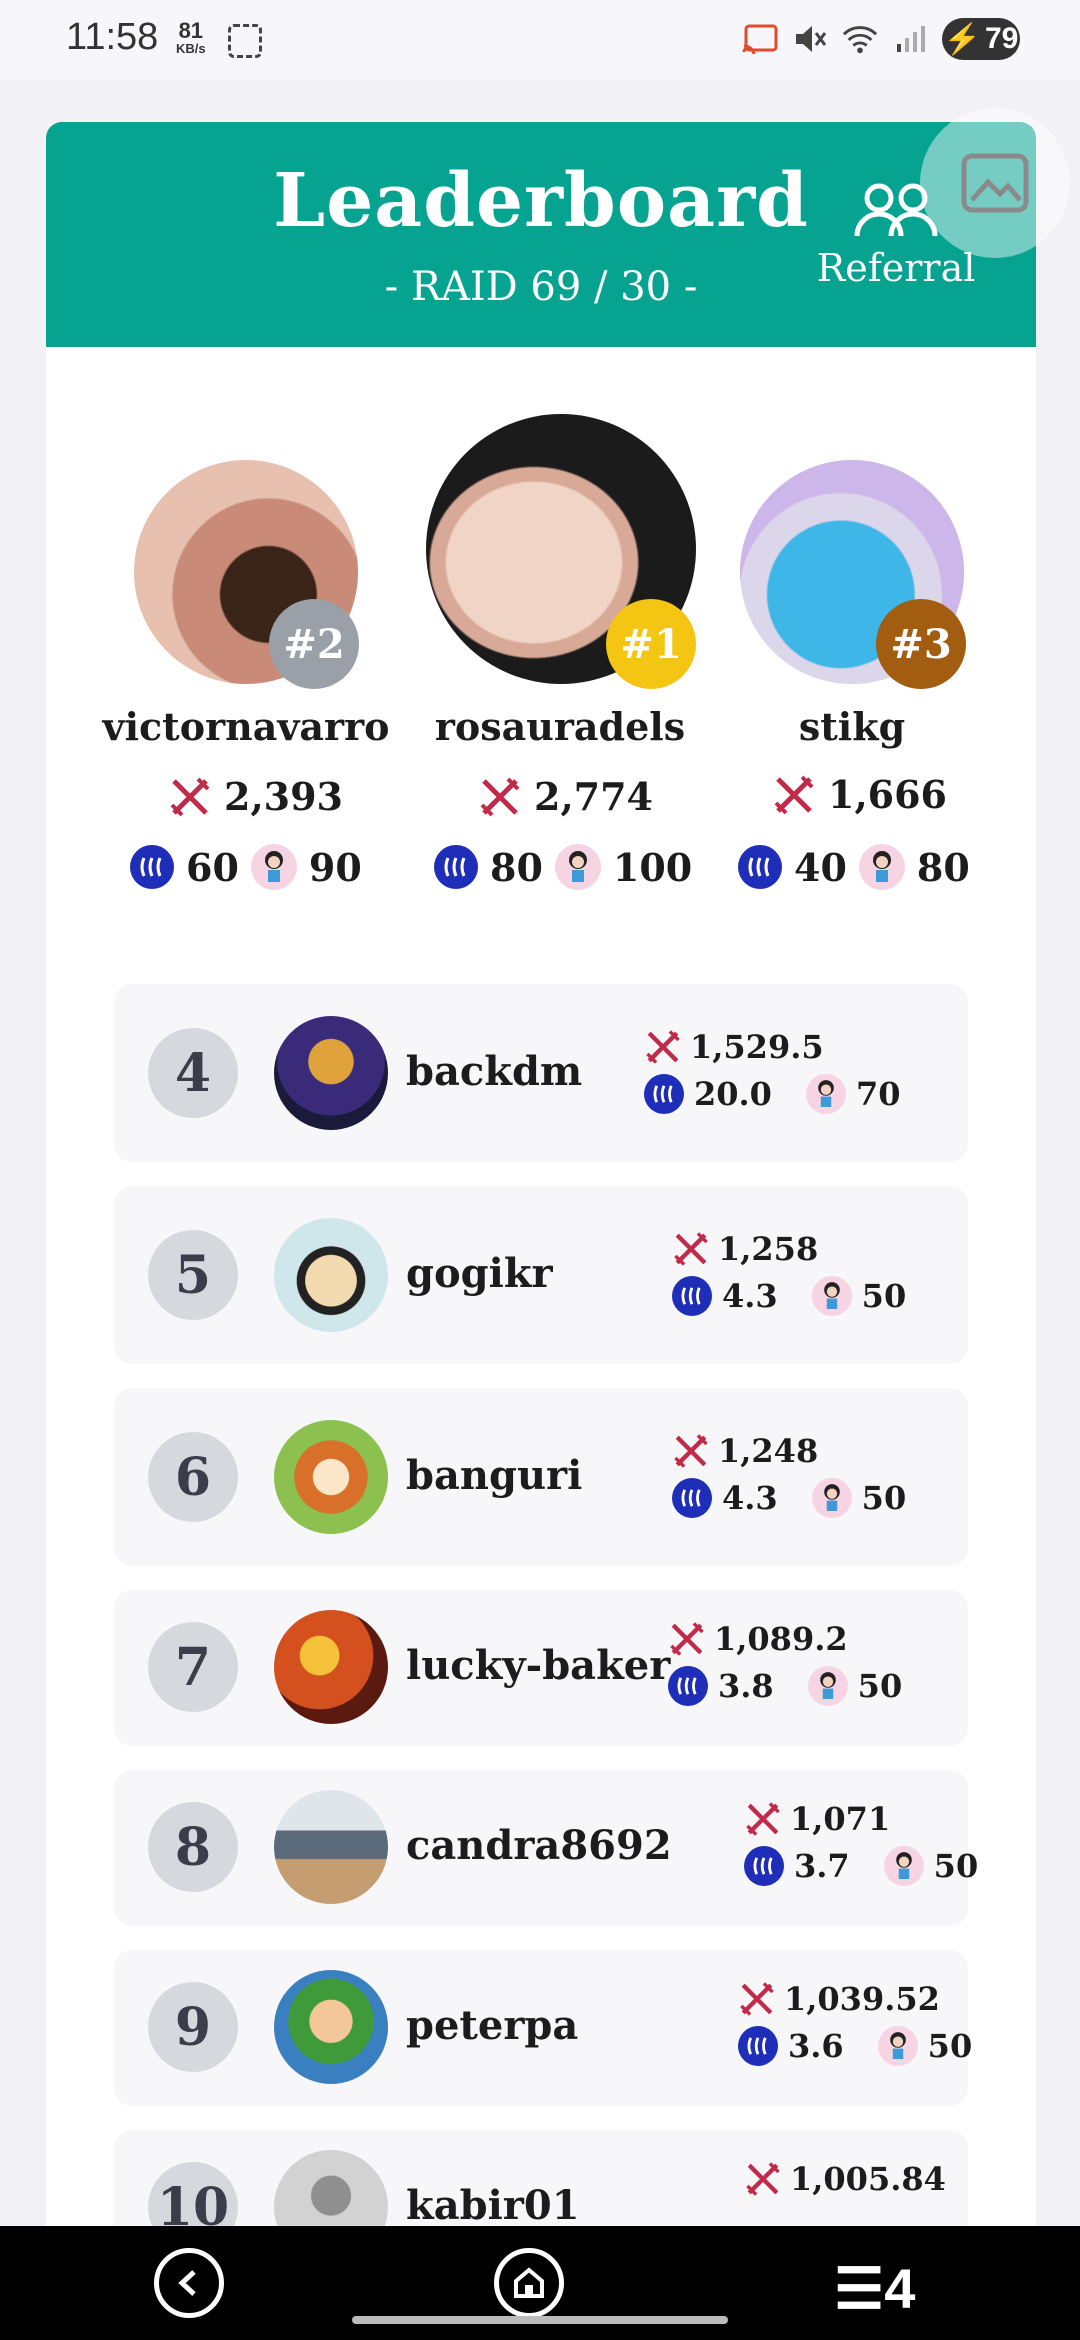  I want to click on ticket-value: 100, so click(652, 867).